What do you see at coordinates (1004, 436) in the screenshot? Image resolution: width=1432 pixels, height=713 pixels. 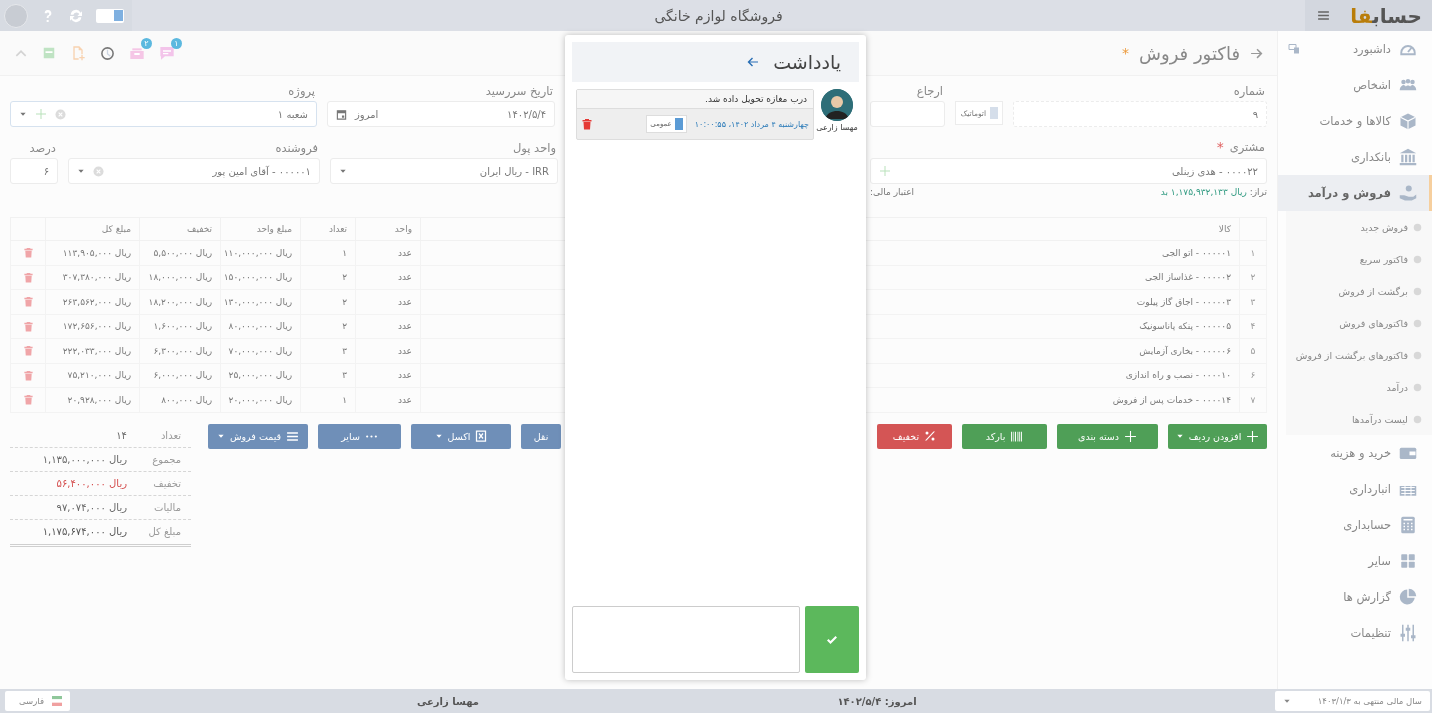 I see `barcode-button: بارکد` at bounding box center [1004, 436].